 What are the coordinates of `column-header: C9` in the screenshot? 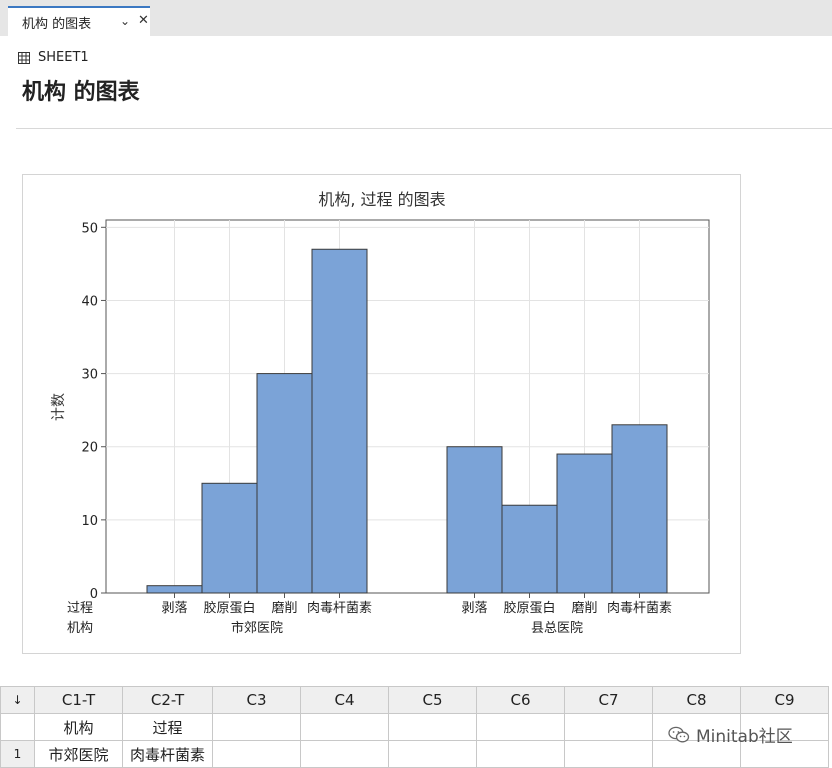 It's located at (784, 700).